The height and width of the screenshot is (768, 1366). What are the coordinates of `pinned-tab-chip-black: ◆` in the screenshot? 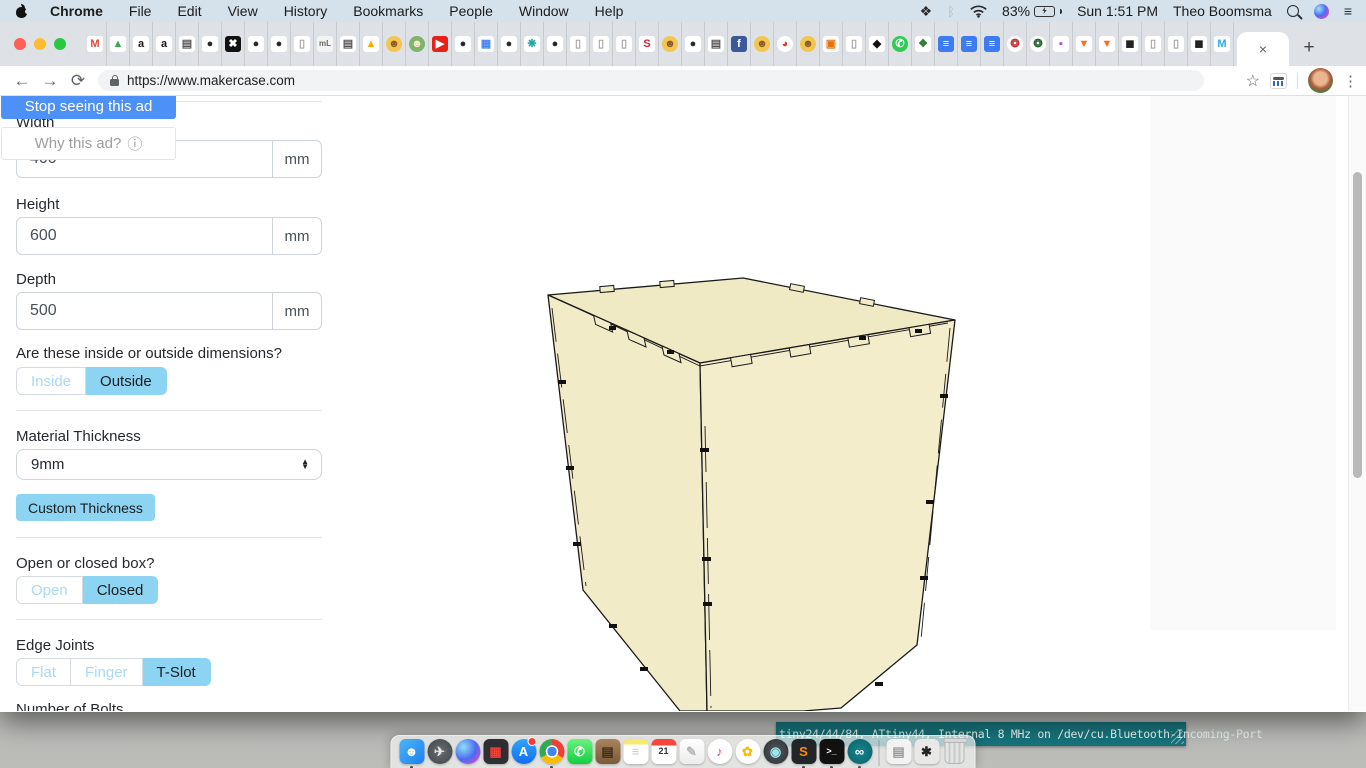 It's located at (877, 44).